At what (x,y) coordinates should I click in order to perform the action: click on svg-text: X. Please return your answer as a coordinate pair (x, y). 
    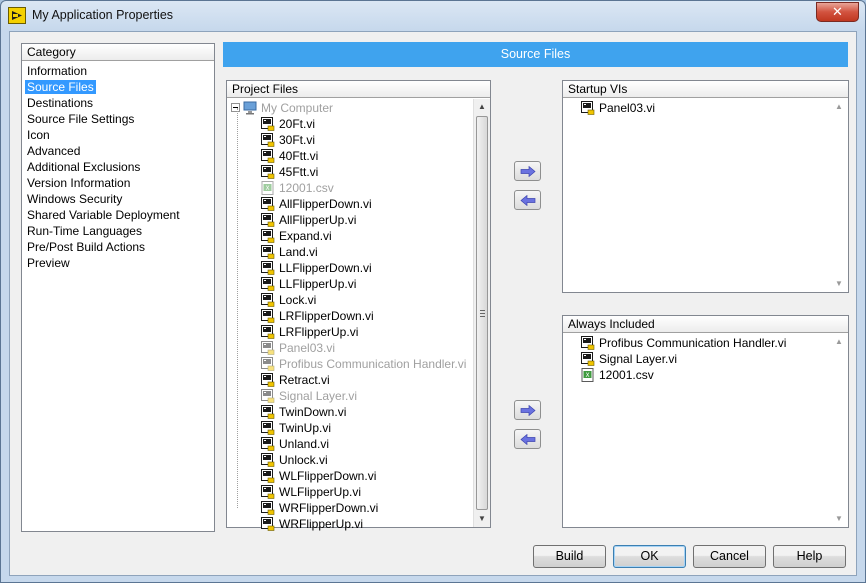
    Looking at the image, I should click on (267, 188).